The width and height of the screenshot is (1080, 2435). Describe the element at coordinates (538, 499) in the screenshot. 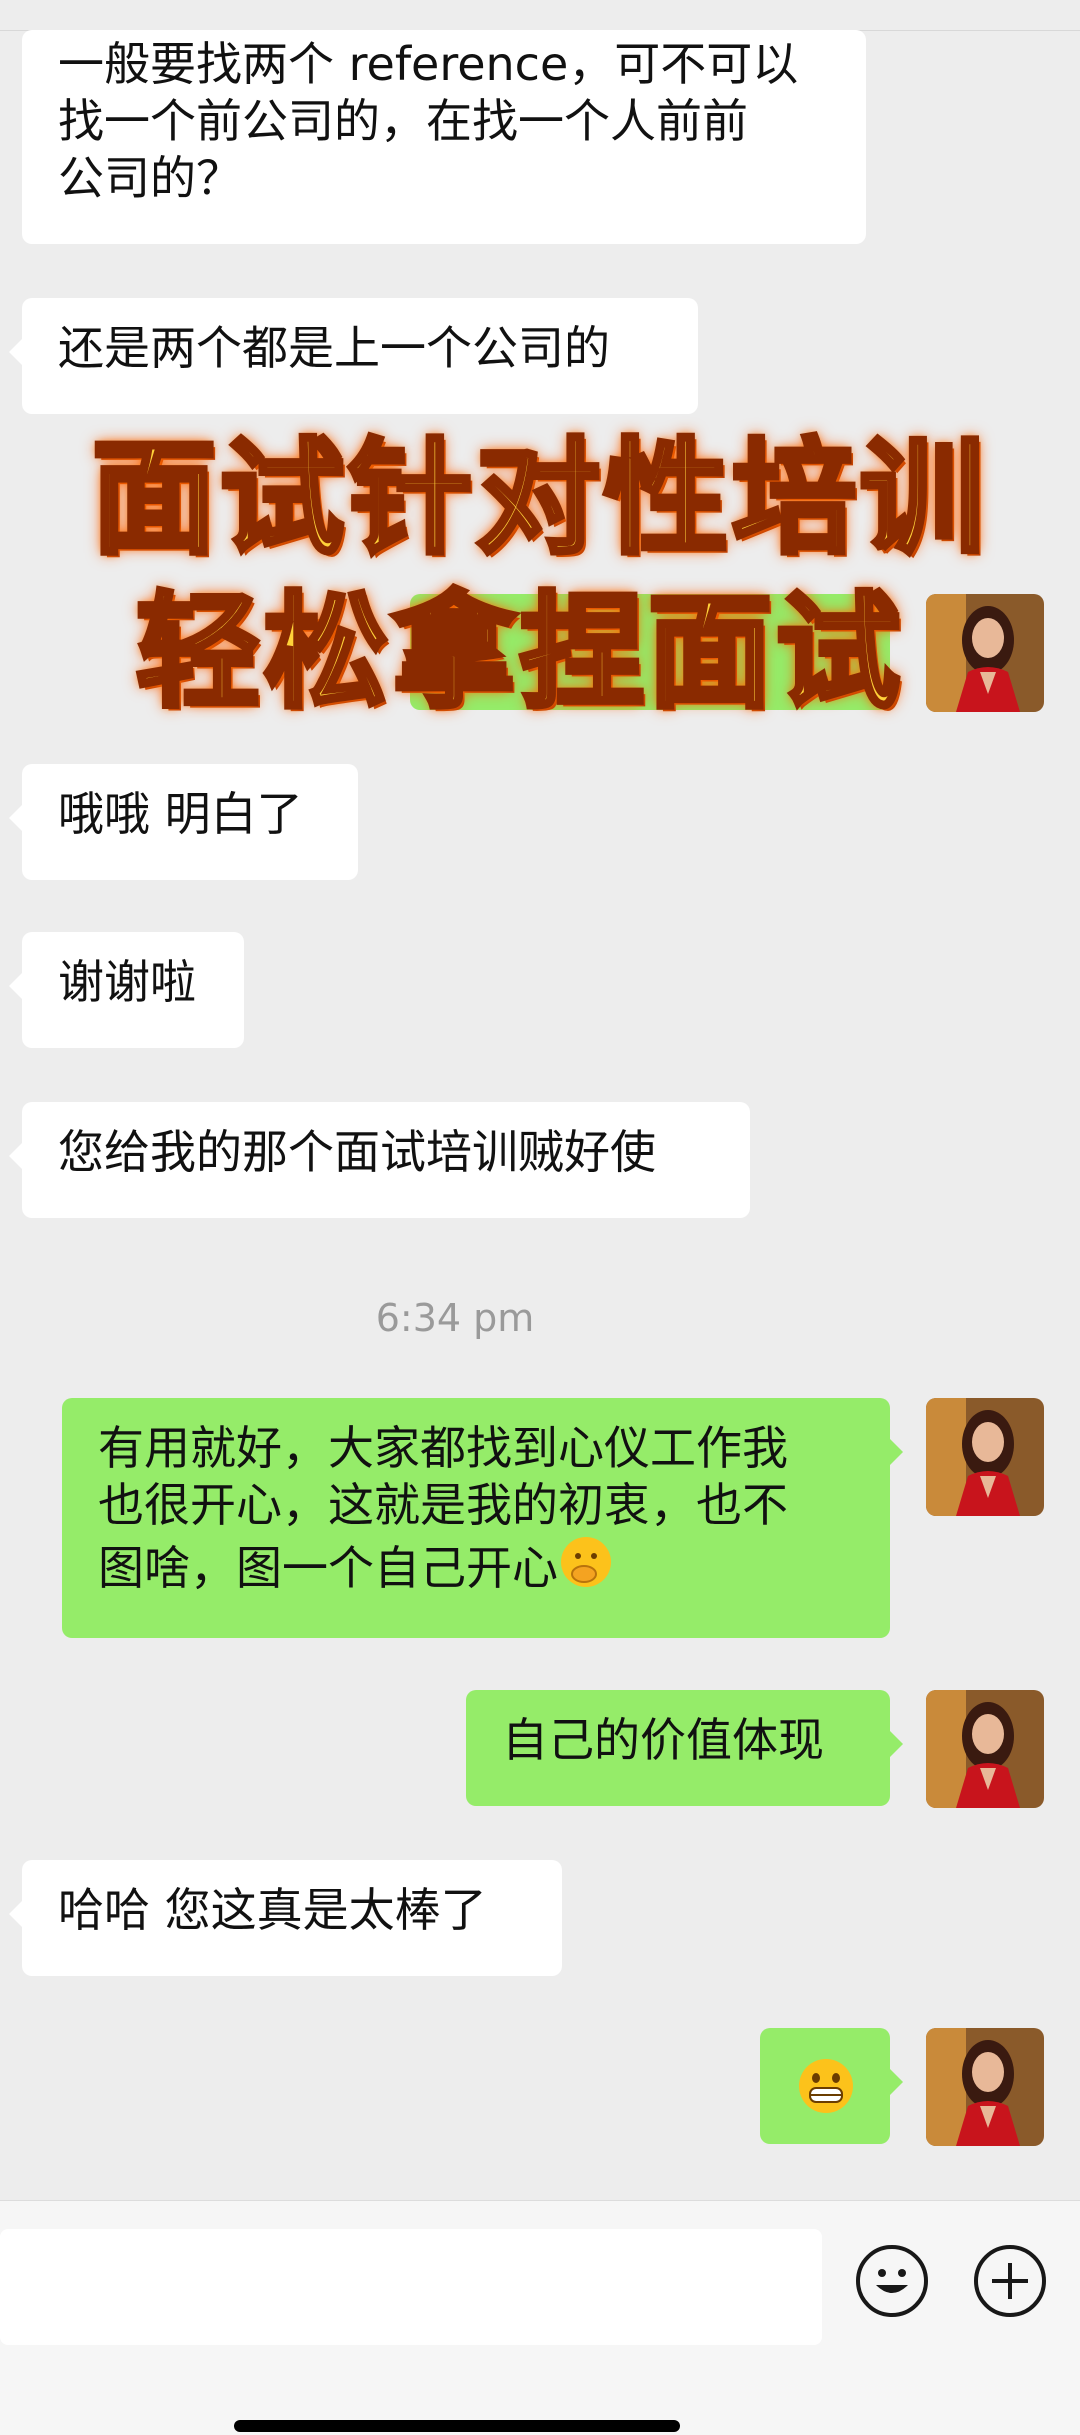

I see `promo-banner-line1: 面试针对性培训` at that location.